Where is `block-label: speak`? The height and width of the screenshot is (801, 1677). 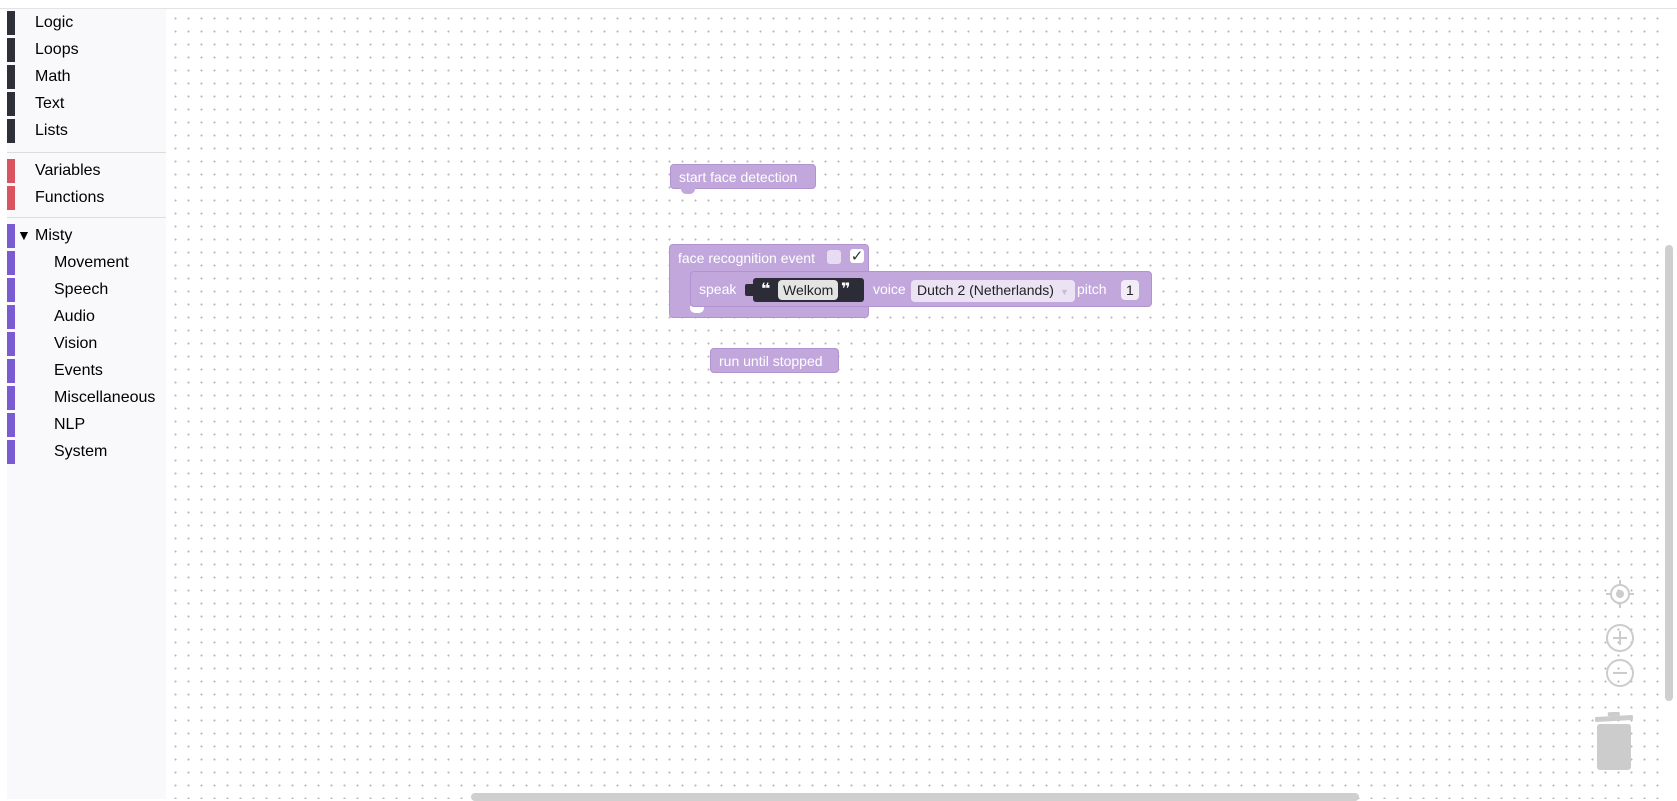 block-label: speak is located at coordinates (718, 289).